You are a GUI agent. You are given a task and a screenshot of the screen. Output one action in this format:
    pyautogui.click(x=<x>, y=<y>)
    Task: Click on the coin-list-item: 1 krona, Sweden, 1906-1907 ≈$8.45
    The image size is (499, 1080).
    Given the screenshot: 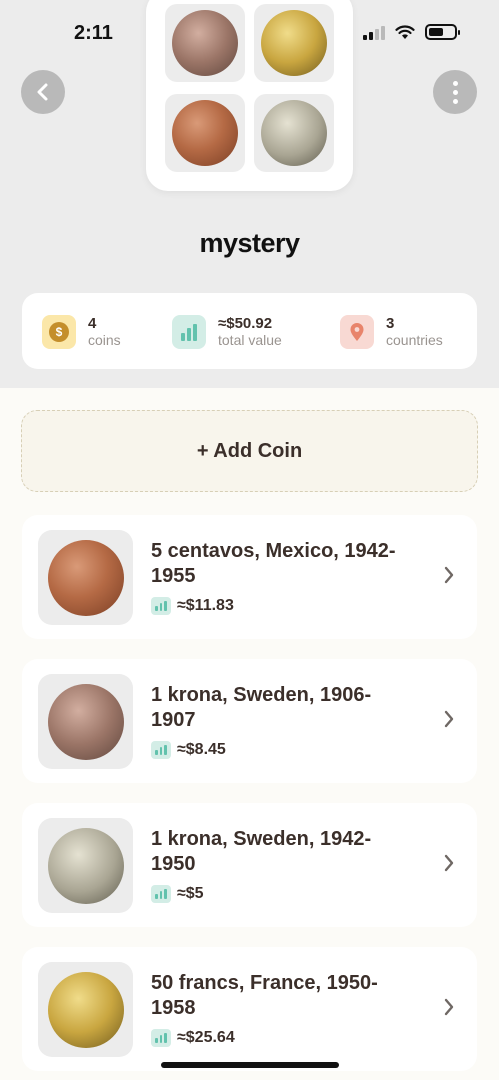 What is the action you would take?
    pyautogui.click(x=249, y=721)
    